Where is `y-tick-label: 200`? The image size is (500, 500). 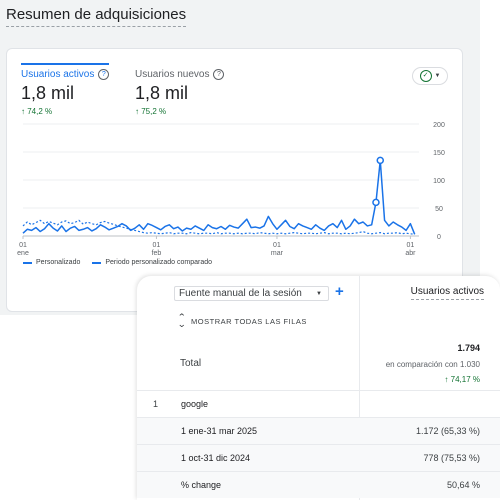 y-tick-label: 200 is located at coordinates (439, 125).